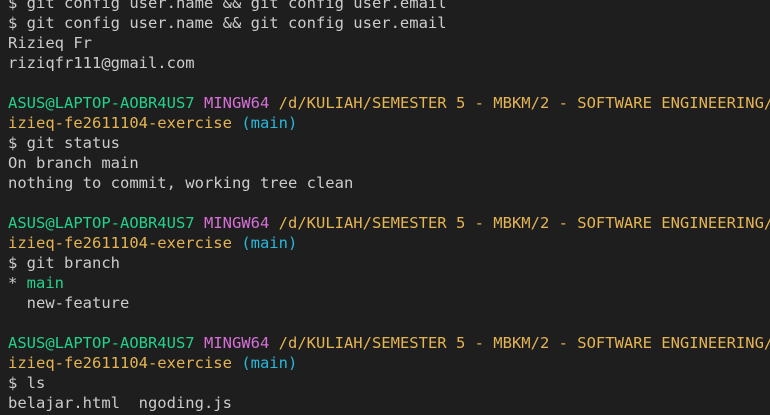  I want to click on command-line: $ git branch, so click(389, 263).